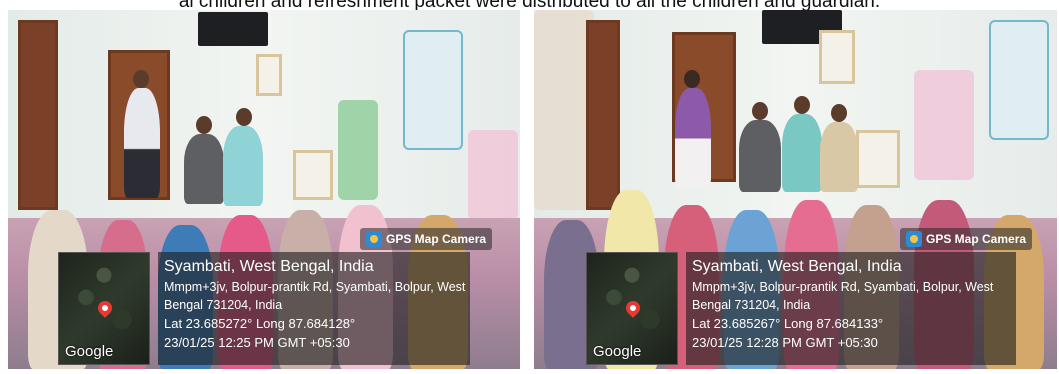 The image size is (1059, 374). What do you see at coordinates (260, 323) in the screenshot?
I see `coordinates: Lat 23.685272° Long 87.684128°` at bounding box center [260, 323].